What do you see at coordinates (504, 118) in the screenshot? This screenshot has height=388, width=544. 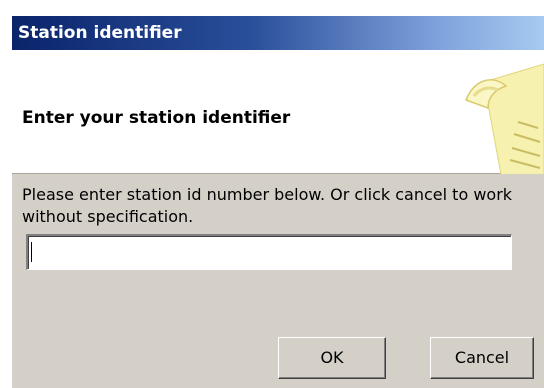 I see `scroll-icon` at bounding box center [504, 118].